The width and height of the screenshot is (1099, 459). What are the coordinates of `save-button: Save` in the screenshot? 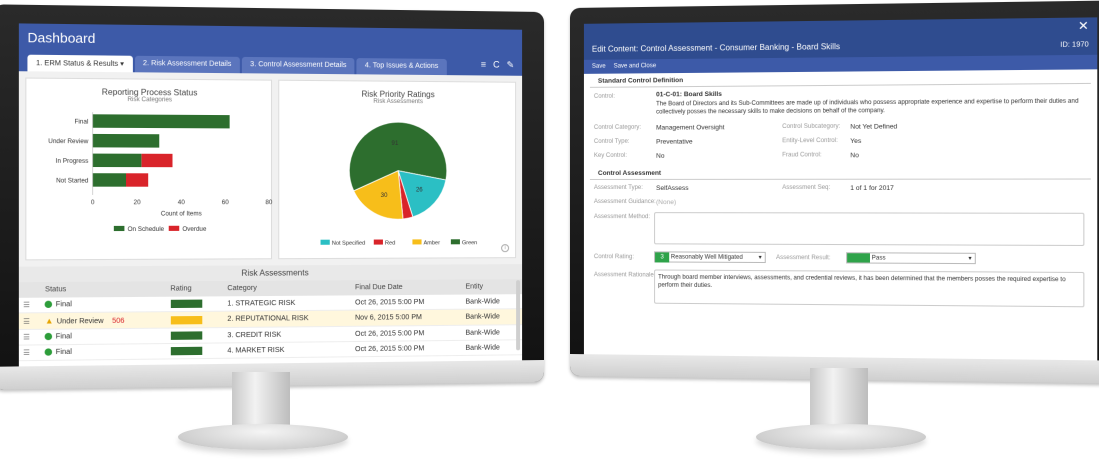 It's located at (599, 67).